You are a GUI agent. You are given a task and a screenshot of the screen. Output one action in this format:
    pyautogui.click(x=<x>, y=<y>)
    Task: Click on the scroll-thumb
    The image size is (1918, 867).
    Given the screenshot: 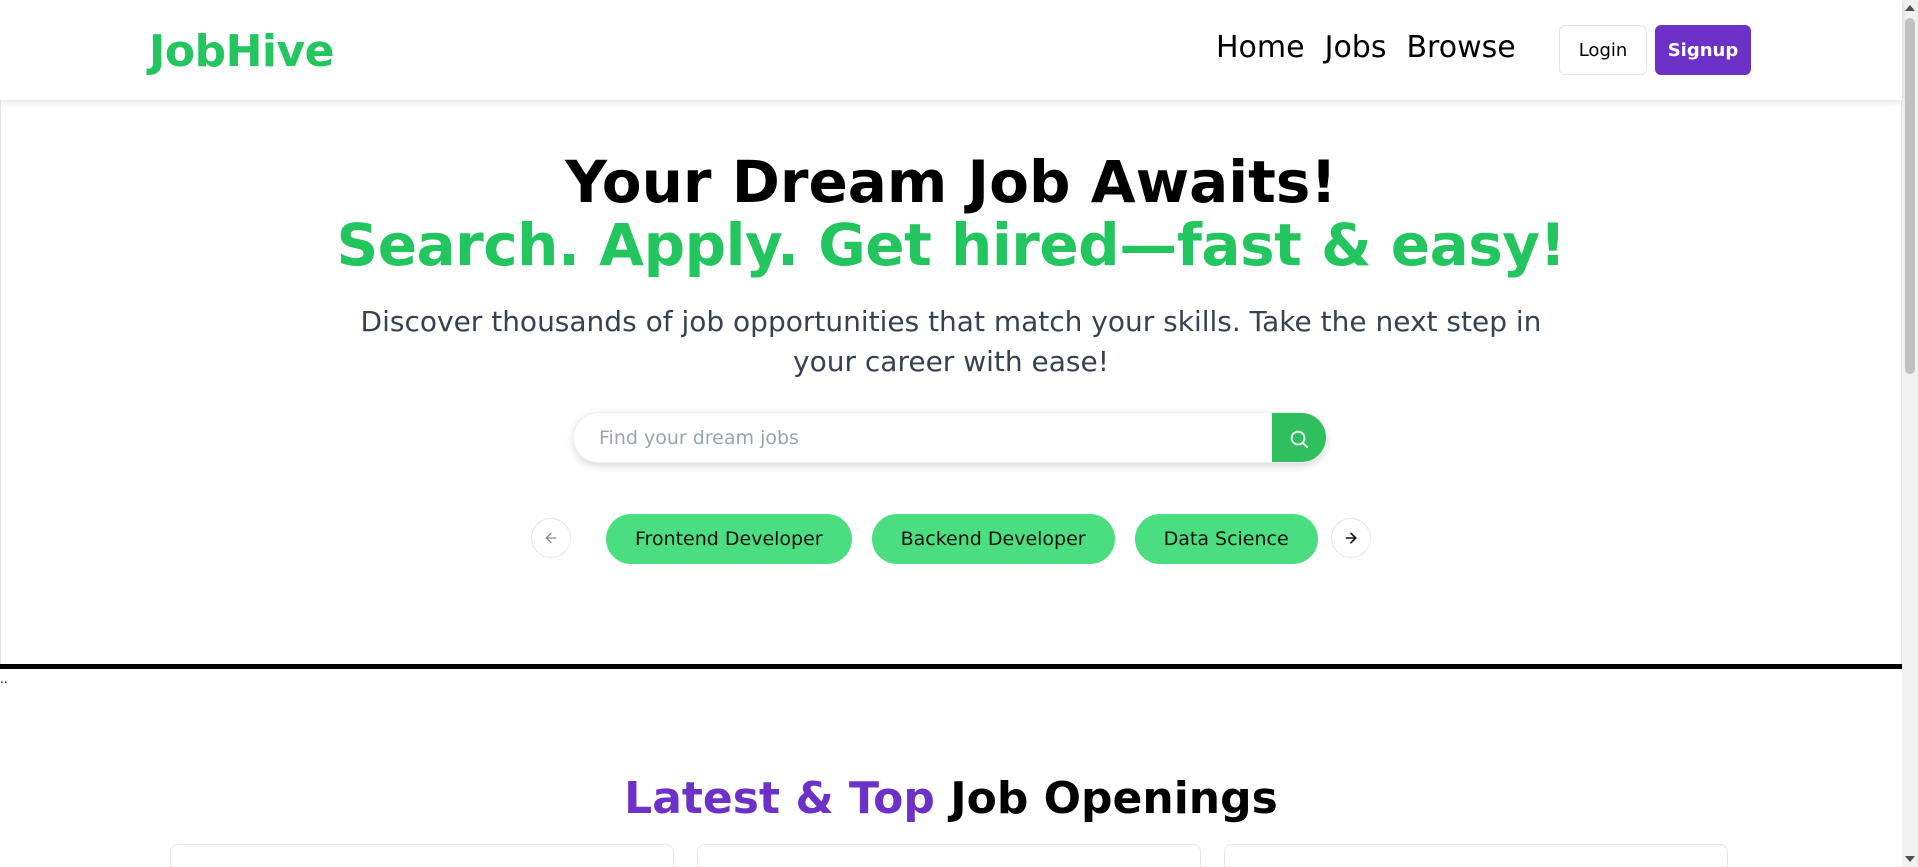 What is the action you would take?
    pyautogui.click(x=1910, y=196)
    